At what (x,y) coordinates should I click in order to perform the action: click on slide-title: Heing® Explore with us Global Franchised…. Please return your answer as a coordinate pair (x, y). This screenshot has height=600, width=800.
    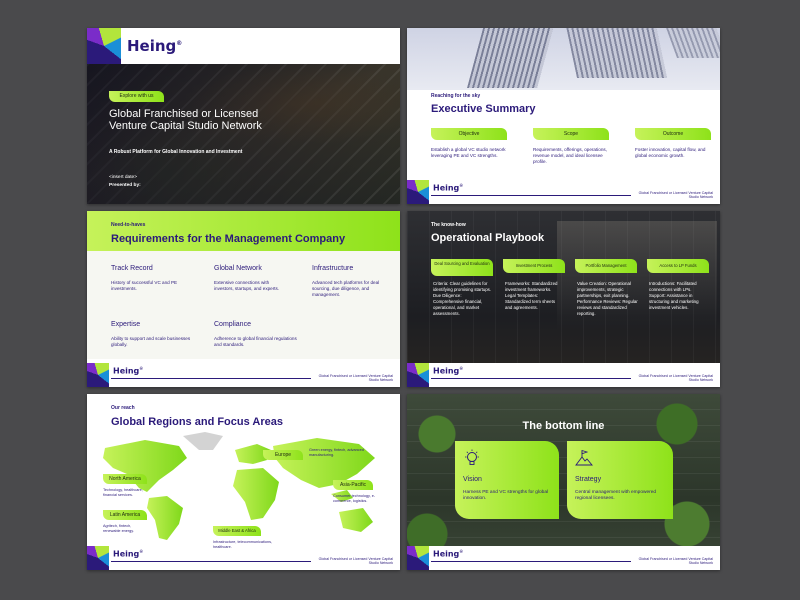
    Looking at the image, I should click on (243, 116).